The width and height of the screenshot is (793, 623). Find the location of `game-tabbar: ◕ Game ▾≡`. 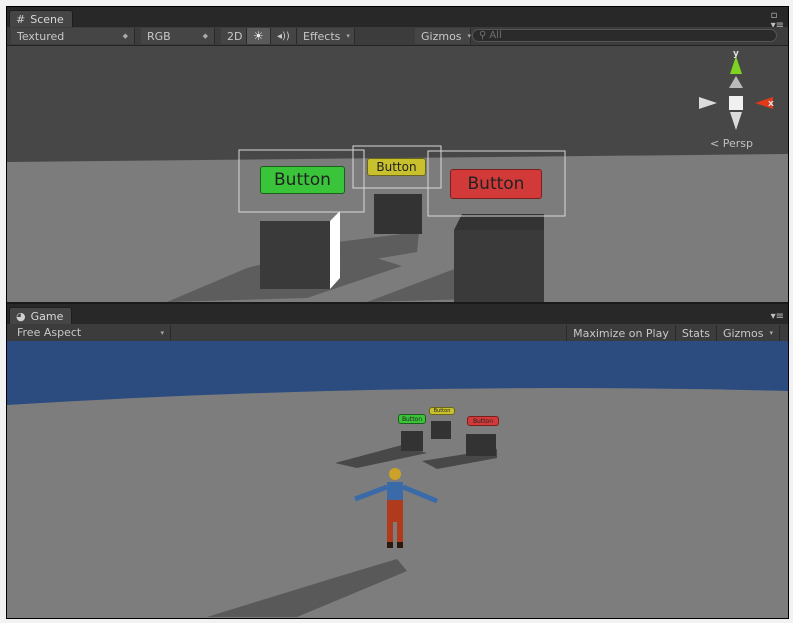

game-tabbar: ◕ Game ▾≡ is located at coordinates (397, 314).